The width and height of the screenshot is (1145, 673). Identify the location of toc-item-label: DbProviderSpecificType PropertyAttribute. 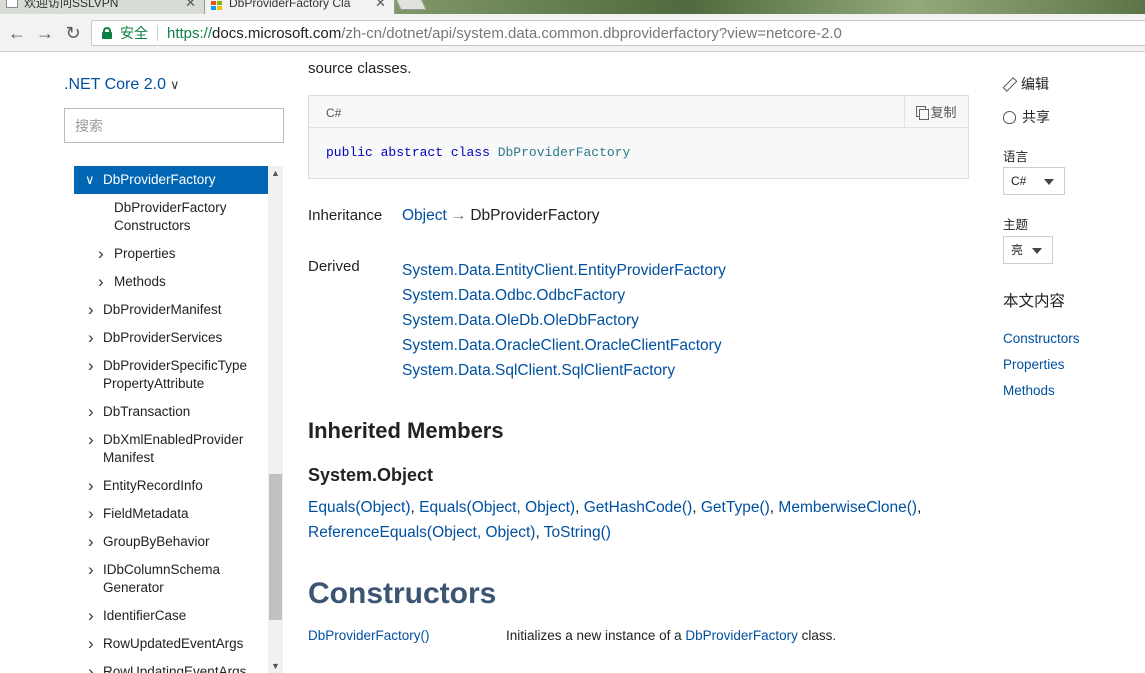
(175, 374).